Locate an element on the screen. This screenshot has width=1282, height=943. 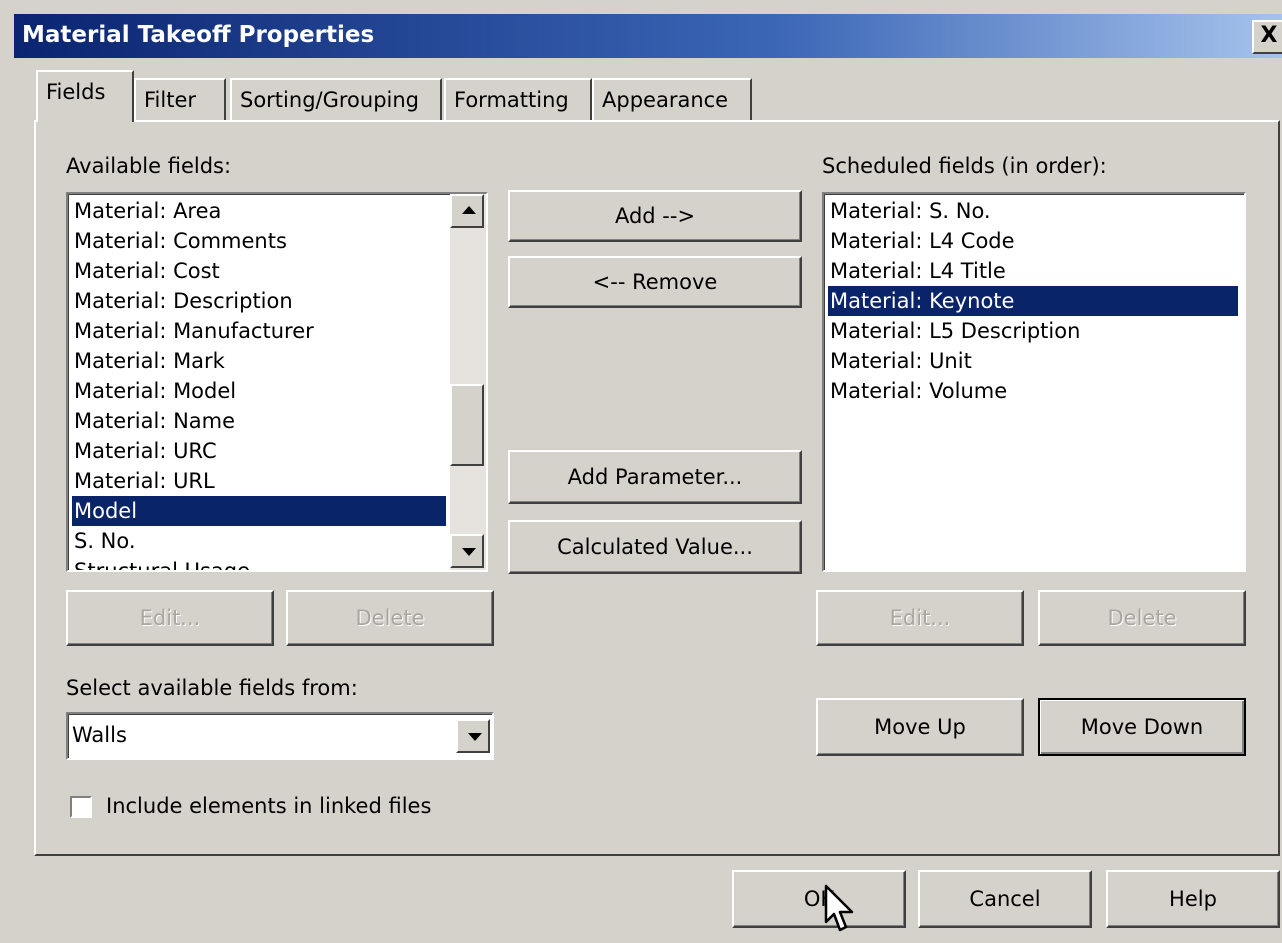
list-item: S. No. is located at coordinates (259, 541).